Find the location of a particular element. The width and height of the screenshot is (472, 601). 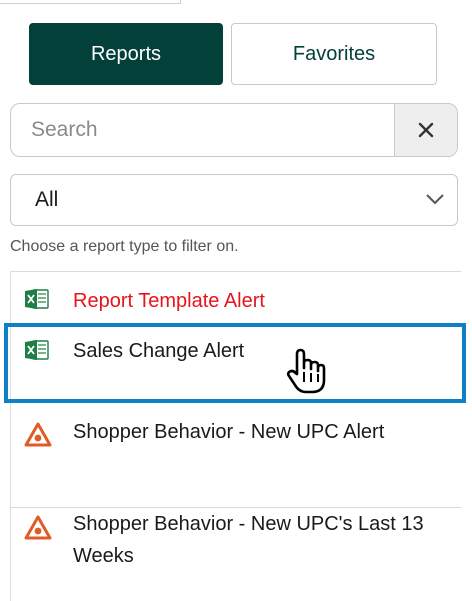

report-item: Shopper Behavior - New UPC Alert is located at coordinates (235, 462).